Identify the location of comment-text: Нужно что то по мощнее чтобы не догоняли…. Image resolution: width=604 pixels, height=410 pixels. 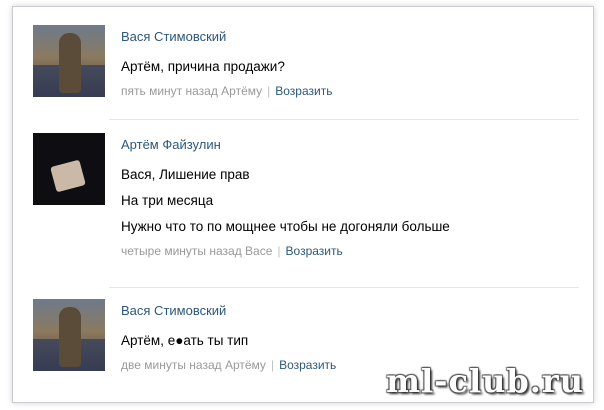
(285, 226).